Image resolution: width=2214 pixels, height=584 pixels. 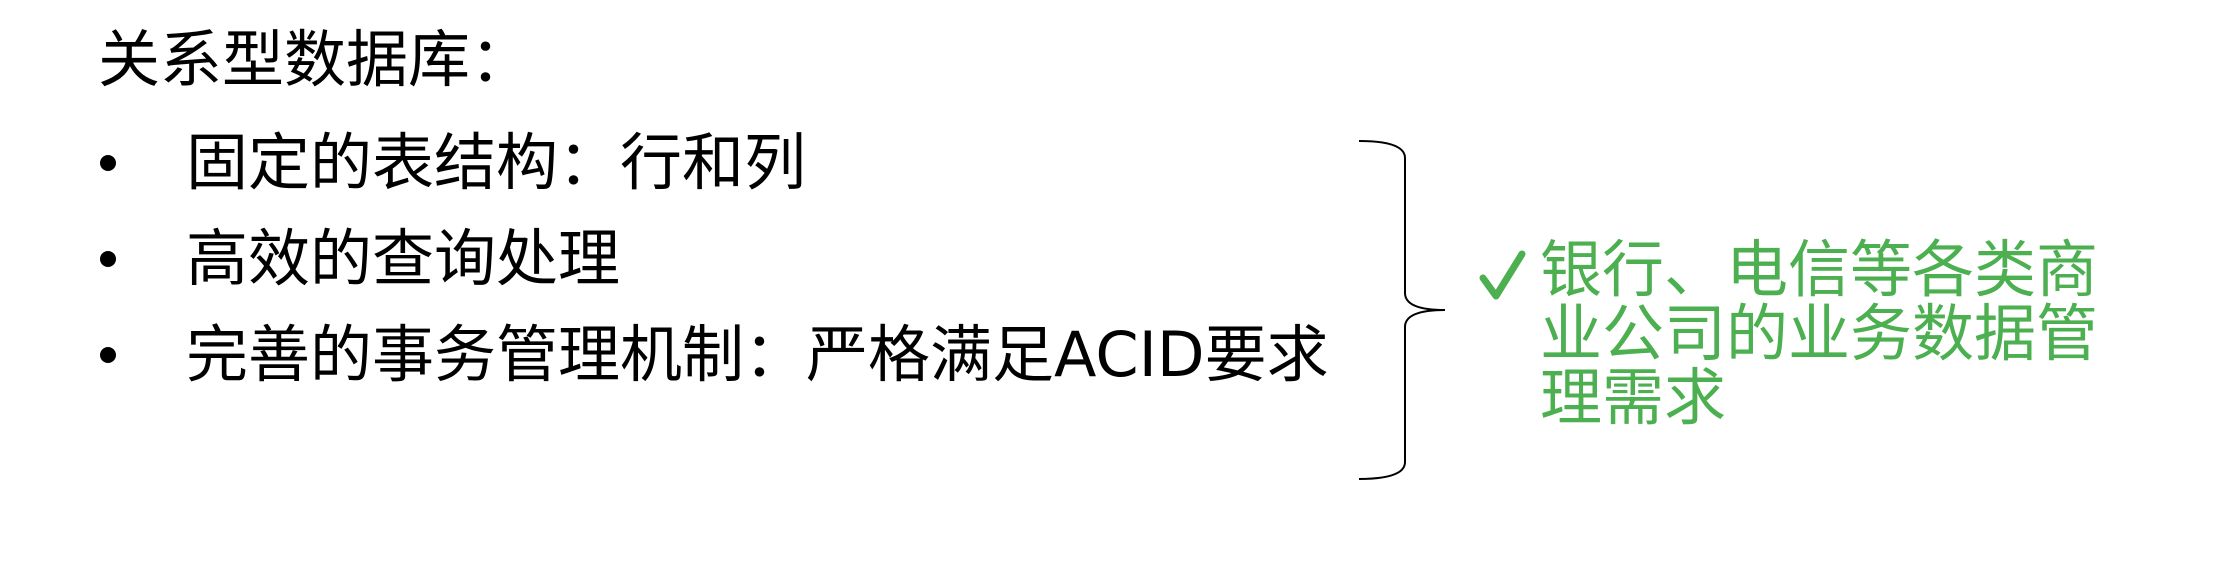 I want to click on list-item: 完善的事务管理机制：严格满足ACID要求, so click(x=723, y=355).